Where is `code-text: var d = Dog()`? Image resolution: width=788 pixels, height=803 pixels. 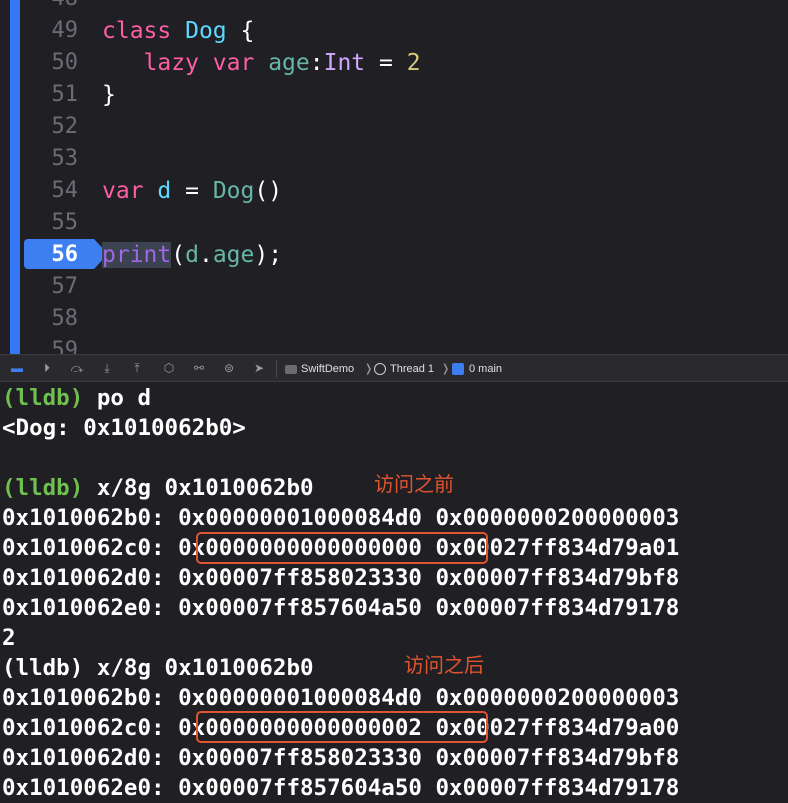 code-text: var d = Dog() is located at coordinates (192, 191).